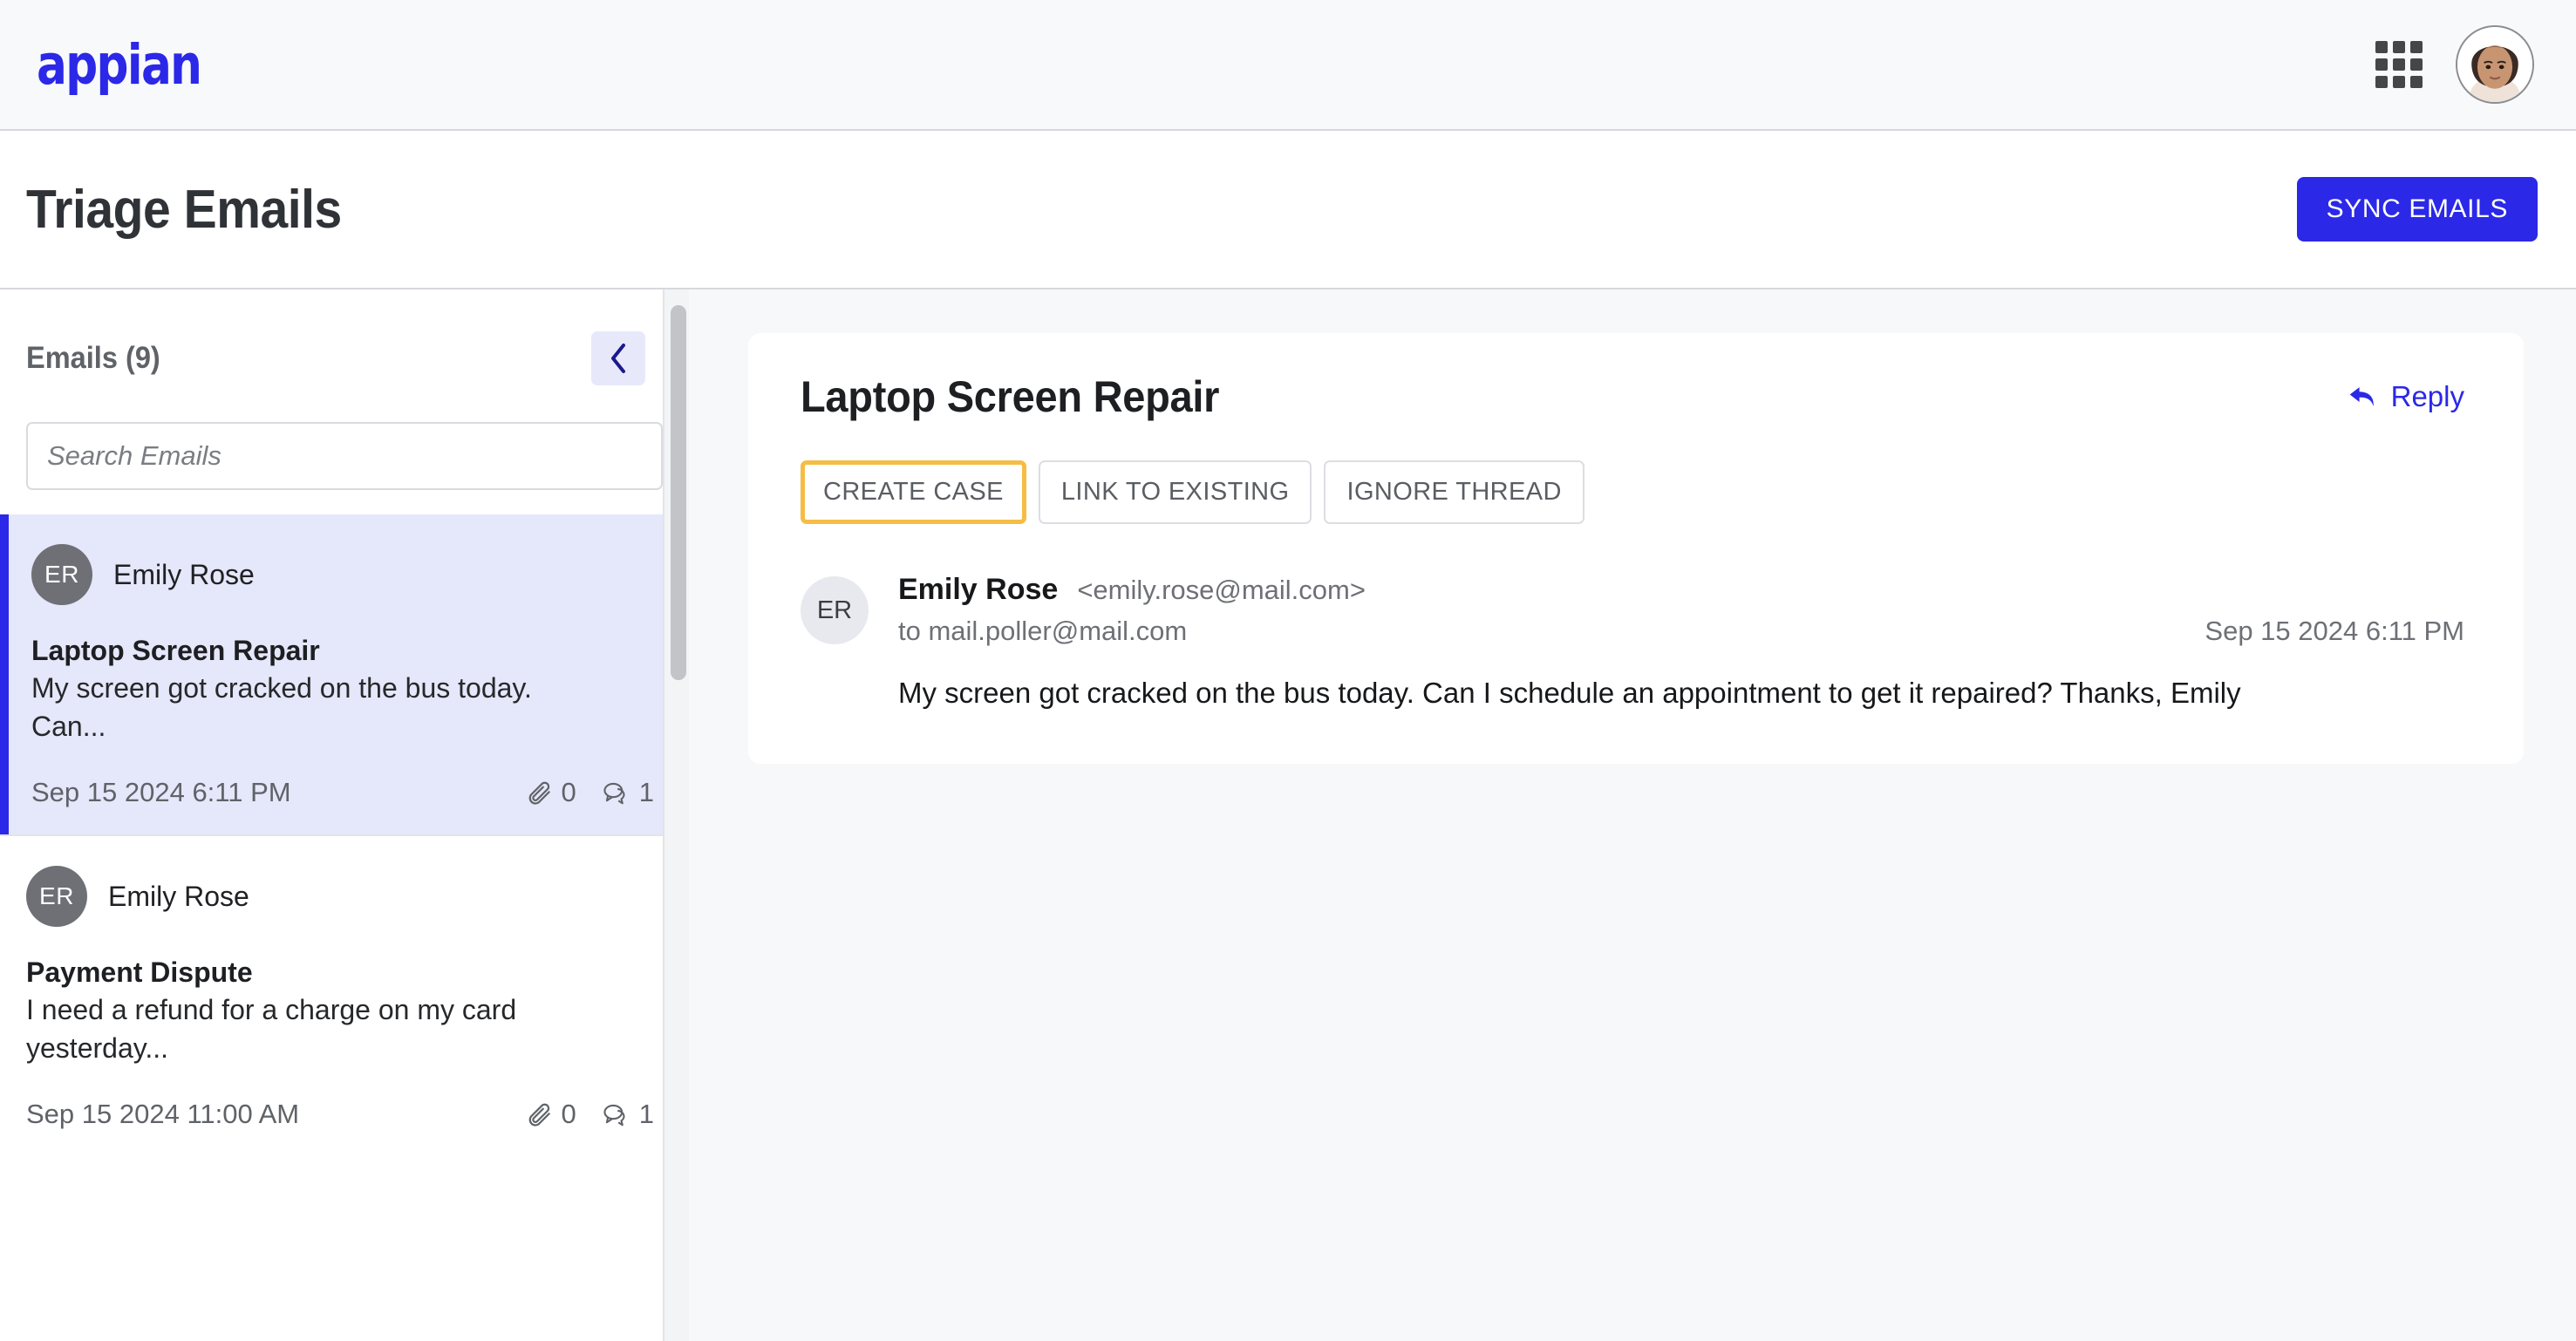 This screenshot has height=1341, width=2576. I want to click on detail-subject: Laptop Screen Repair, so click(1011, 396).